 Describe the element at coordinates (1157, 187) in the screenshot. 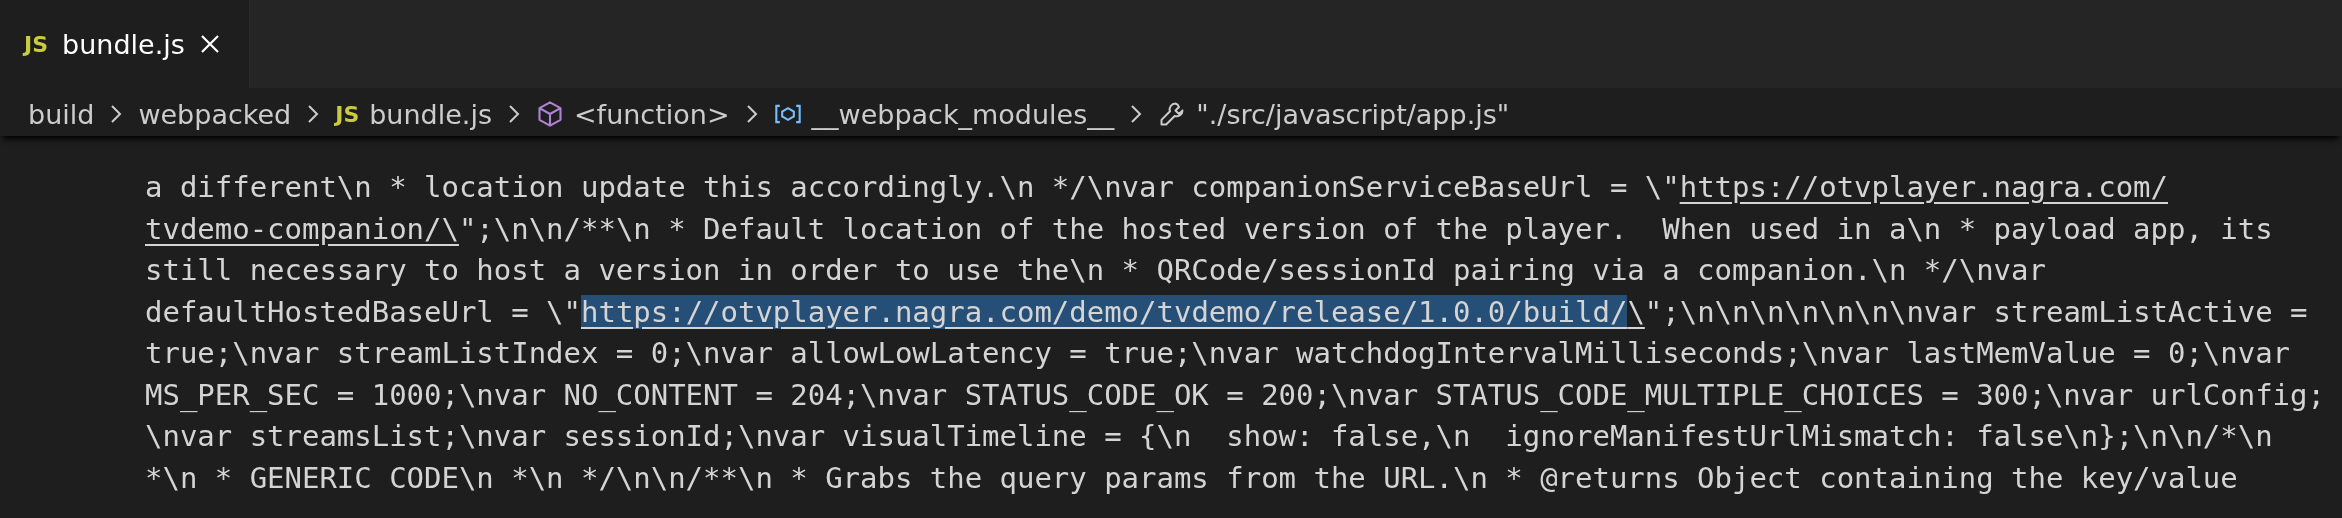

I see `code-line: a different\n * location update this accordingly.\n */\nvar companionServiceBaseUrl = \"https://otvplayer.nagra.com/` at that location.